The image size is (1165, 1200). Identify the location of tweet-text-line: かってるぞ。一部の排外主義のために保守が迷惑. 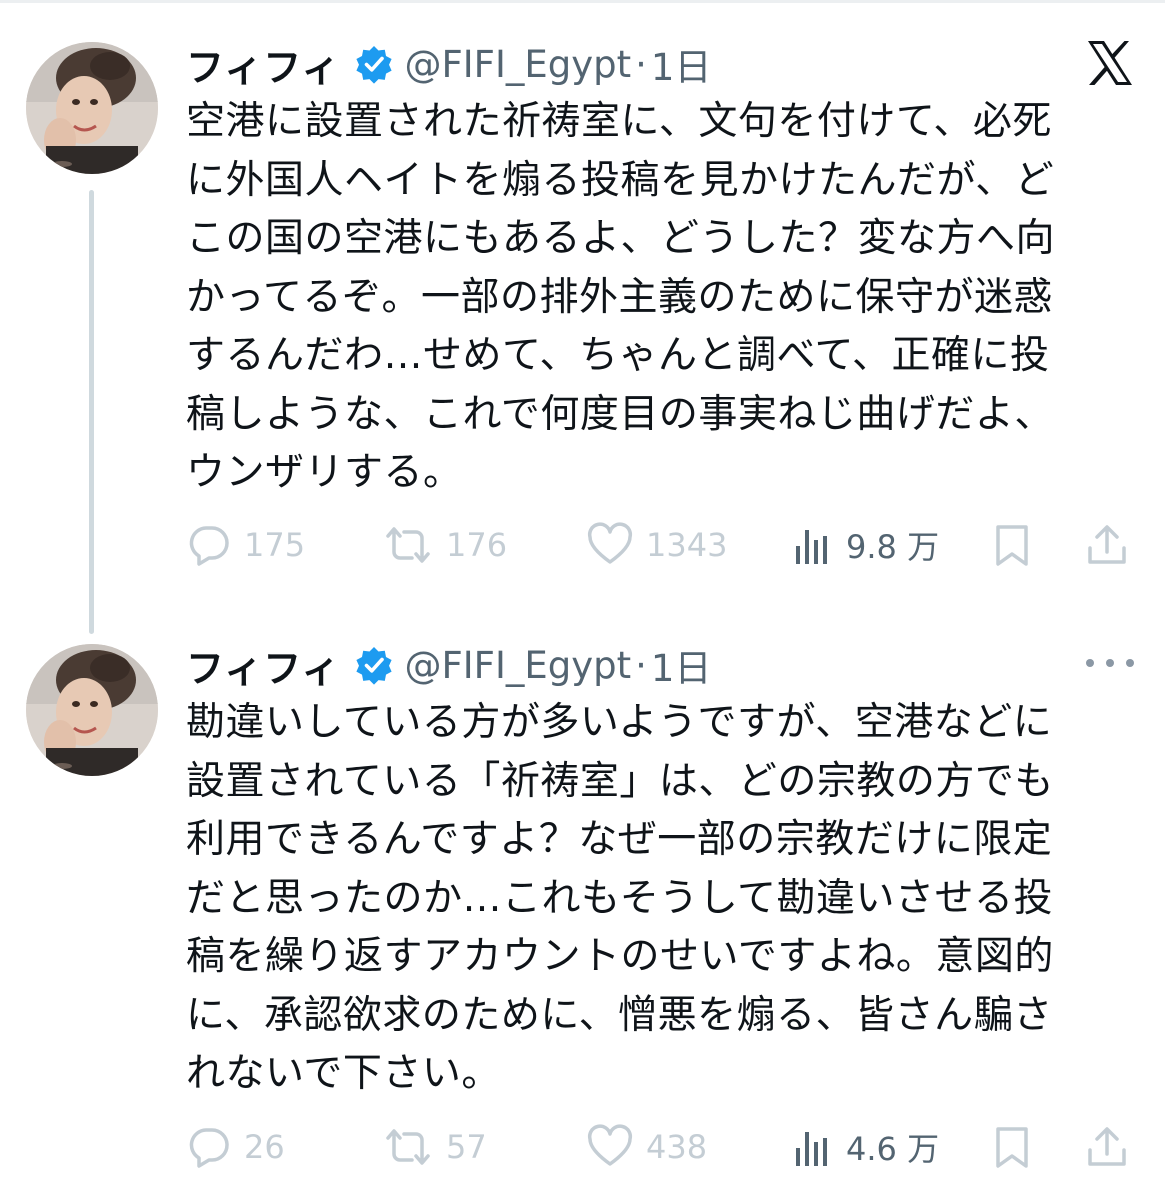
(620, 297).